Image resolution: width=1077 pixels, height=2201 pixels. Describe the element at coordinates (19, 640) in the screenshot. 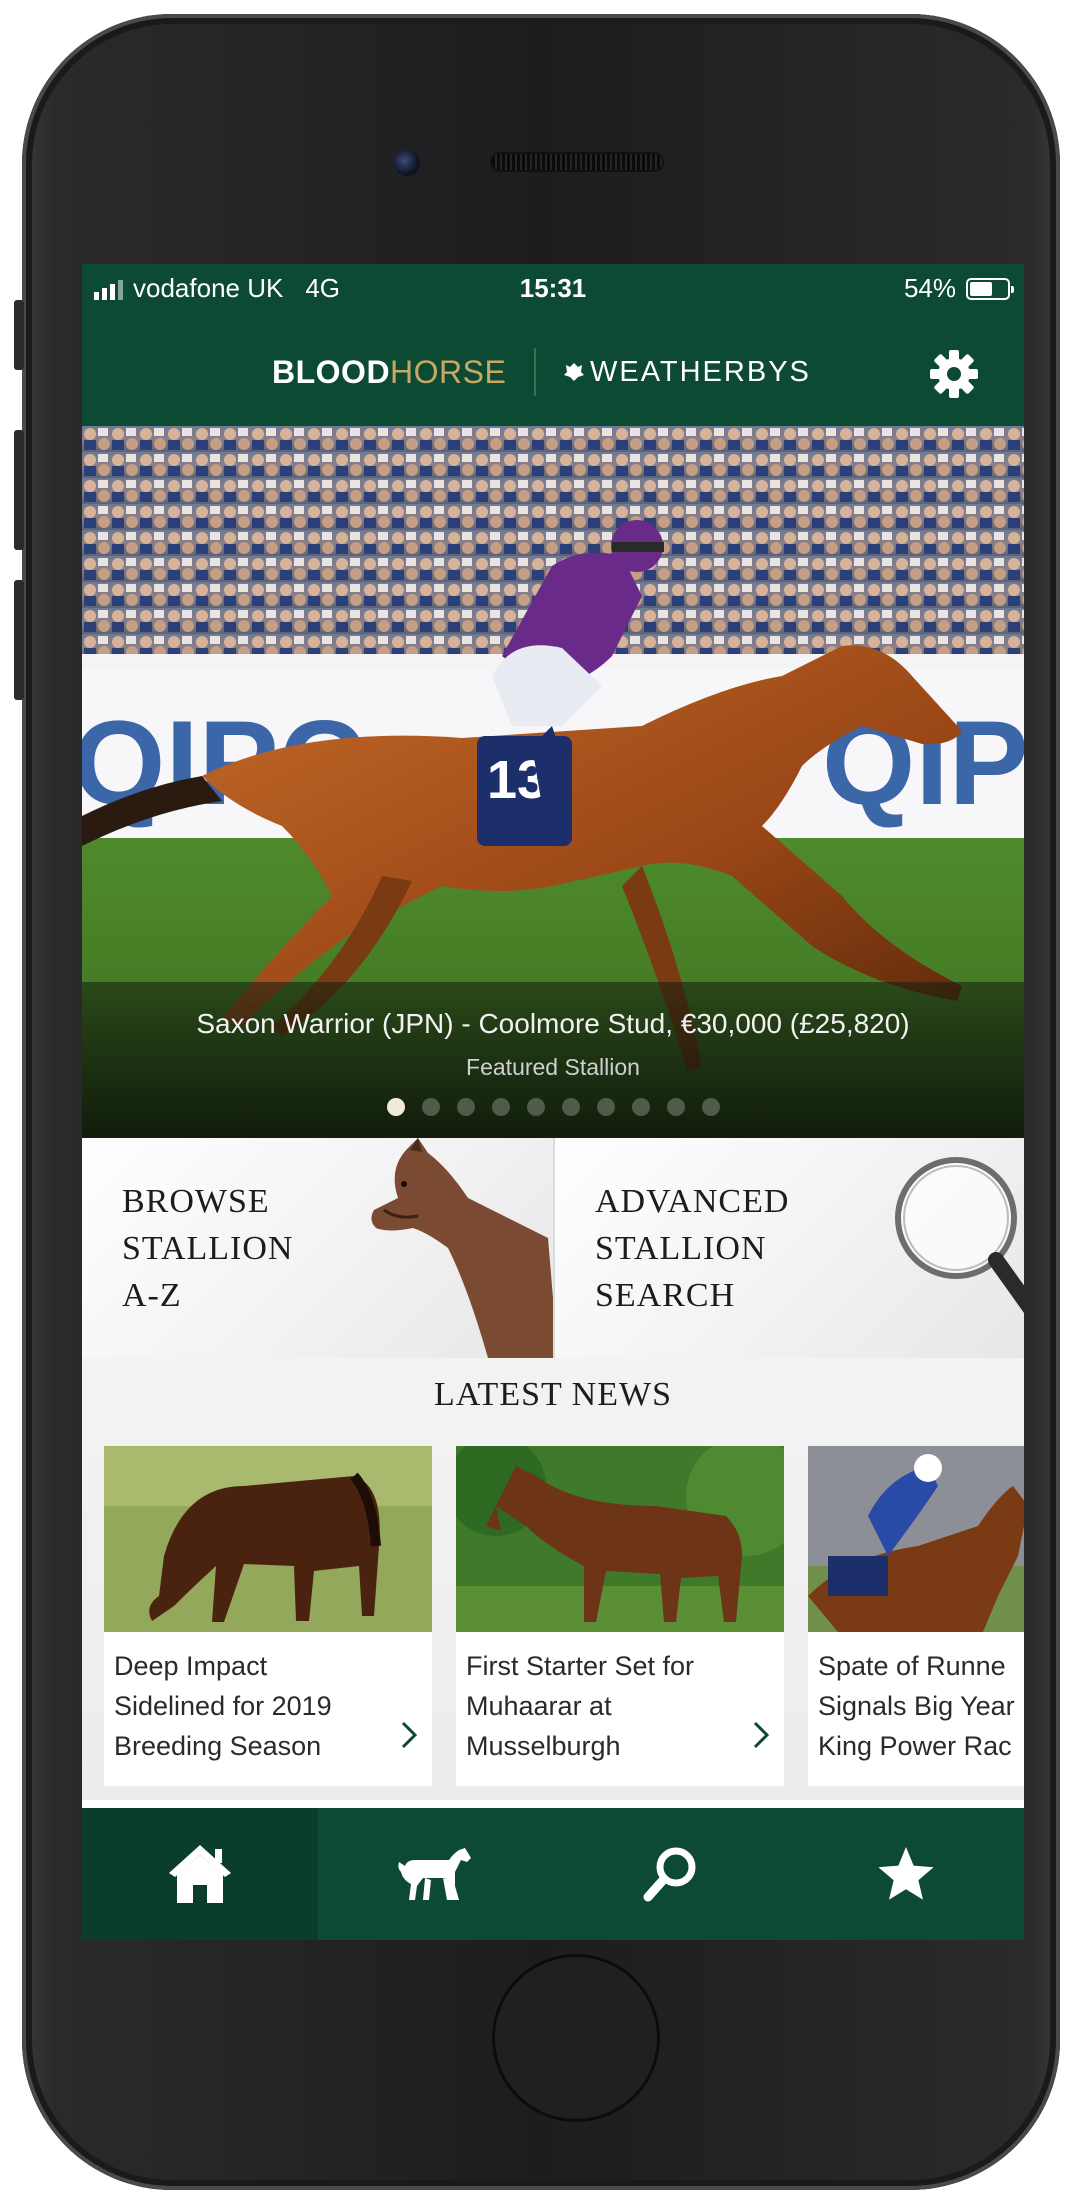

I see `volume-down-button` at that location.